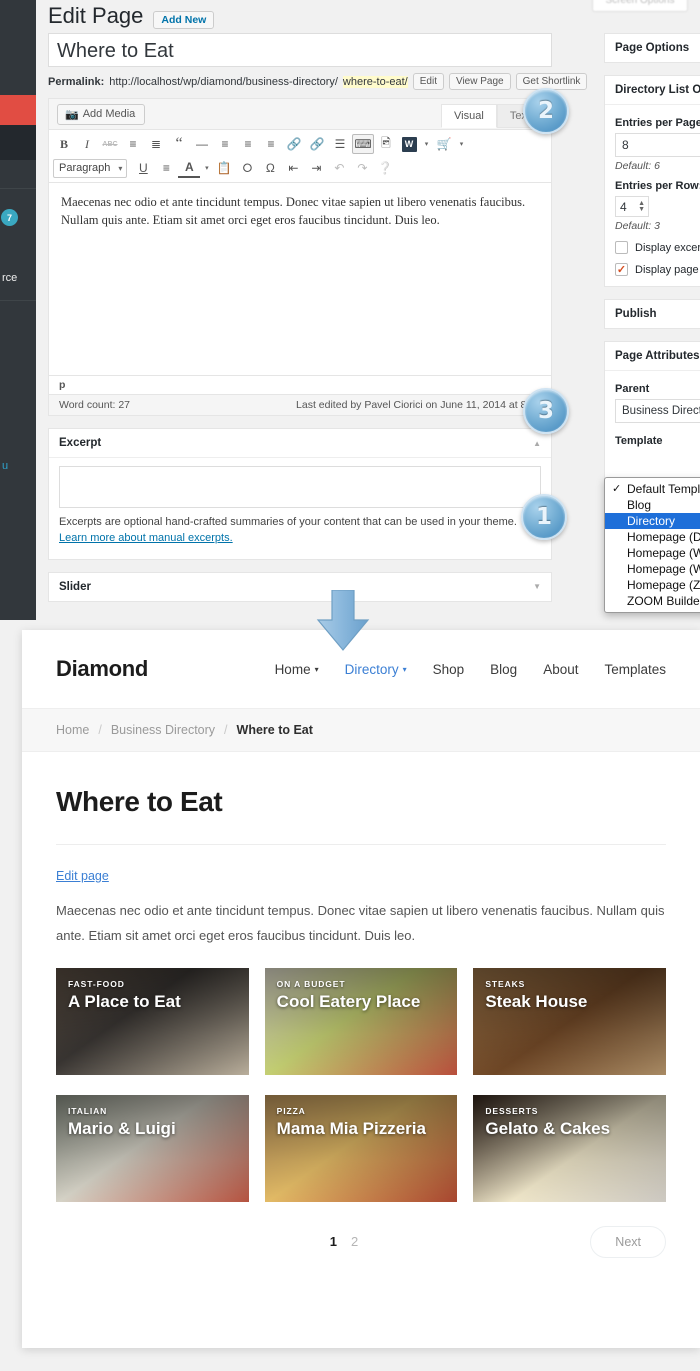  I want to click on indent-icon: ⇥, so click(316, 168).